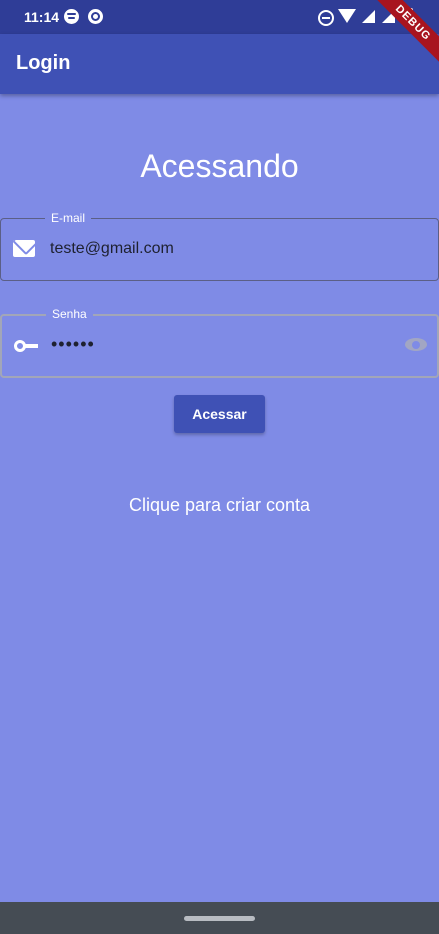 The image size is (439, 934). What do you see at coordinates (24, 248) in the screenshot?
I see `mail-icon` at bounding box center [24, 248].